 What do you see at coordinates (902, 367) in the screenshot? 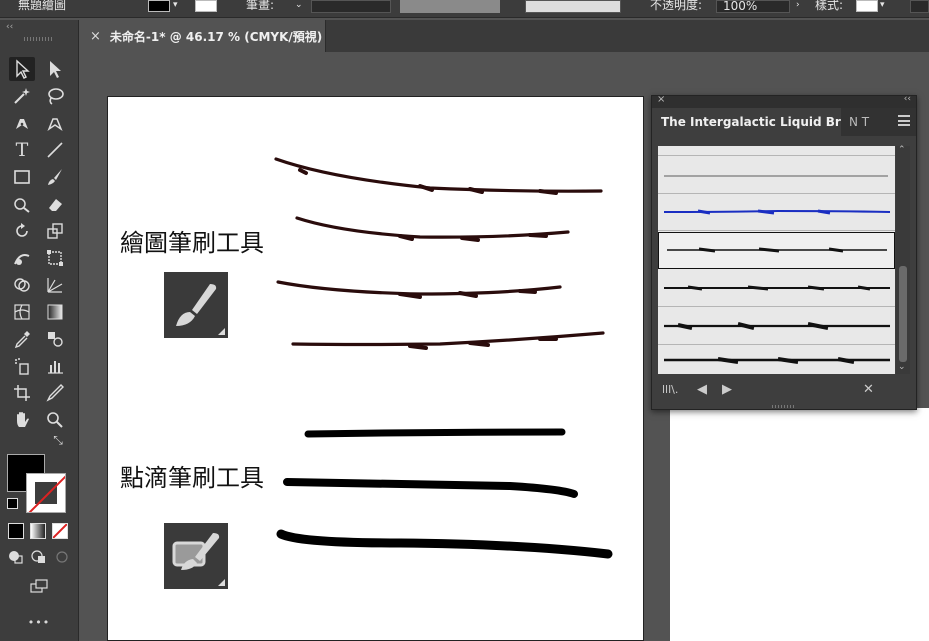
I see `scroll-down-icon: ⌄` at bounding box center [902, 367].